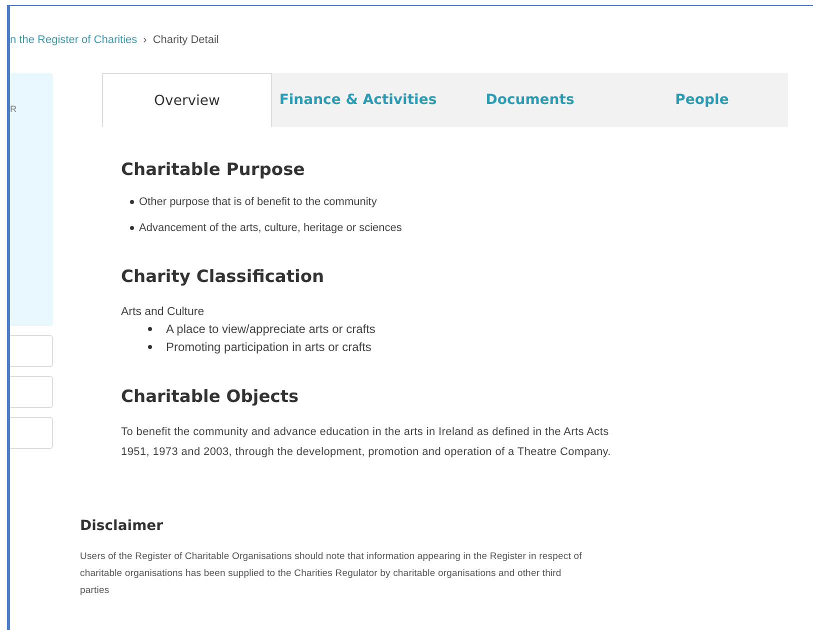 The image size is (813, 630). Describe the element at coordinates (162, 312) in the screenshot. I see `category-label: Arts and Culture` at that location.